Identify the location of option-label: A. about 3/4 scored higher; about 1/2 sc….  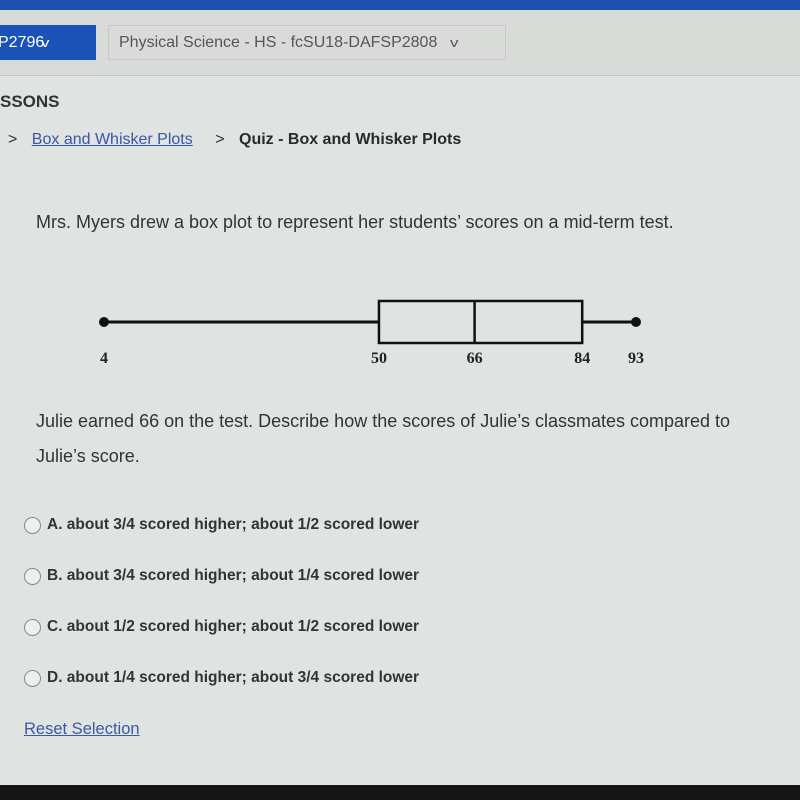
(233, 524).